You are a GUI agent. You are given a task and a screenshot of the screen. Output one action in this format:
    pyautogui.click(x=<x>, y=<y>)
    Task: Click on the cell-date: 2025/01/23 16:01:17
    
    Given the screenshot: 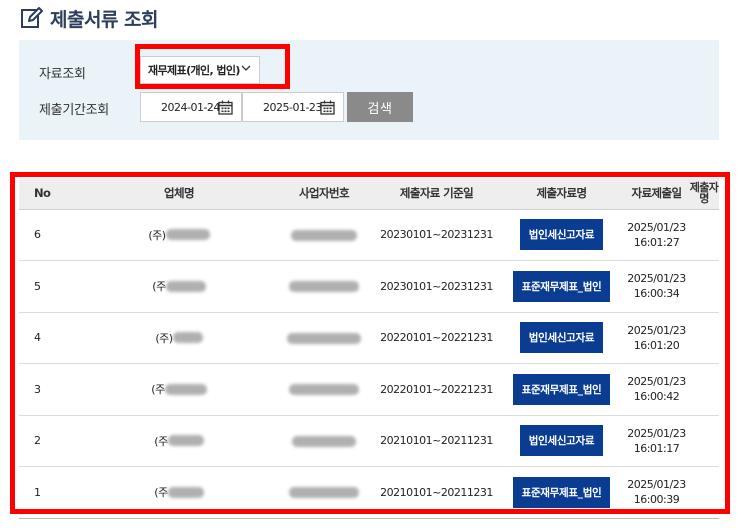 What is the action you would take?
    pyautogui.click(x=656, y=441)
    